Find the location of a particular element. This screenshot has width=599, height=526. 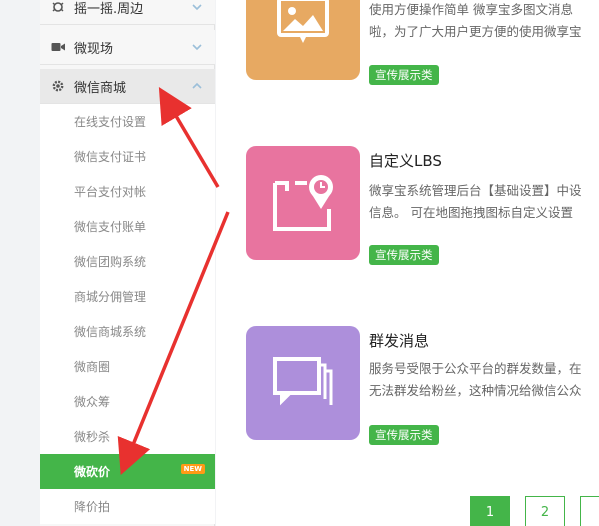

card-desc-line: 啦，为了广大用户更方便的使用微享宝 is located at coordinates (475, 31).